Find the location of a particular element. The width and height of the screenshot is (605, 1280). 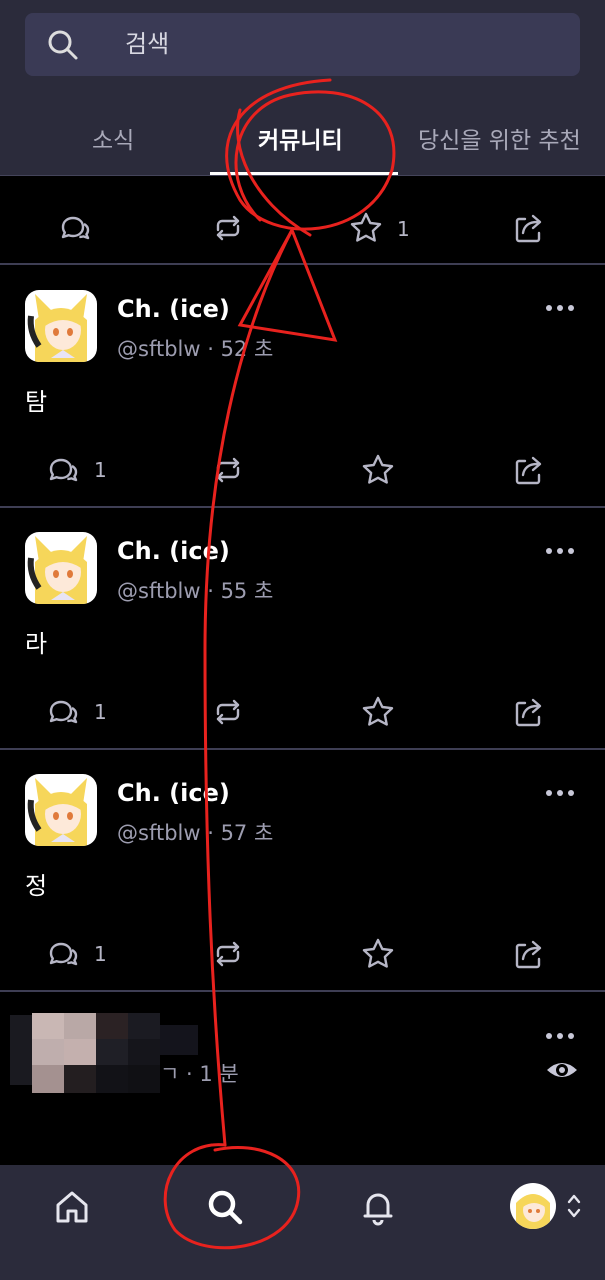

author-handle: @sftblw · 57 초 is located at coordinates (195, 833).